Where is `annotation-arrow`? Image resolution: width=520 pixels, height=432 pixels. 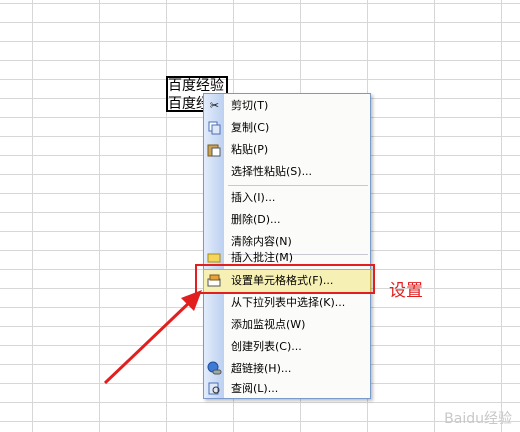
annotation-arrow is located at coordinates (152, 337).